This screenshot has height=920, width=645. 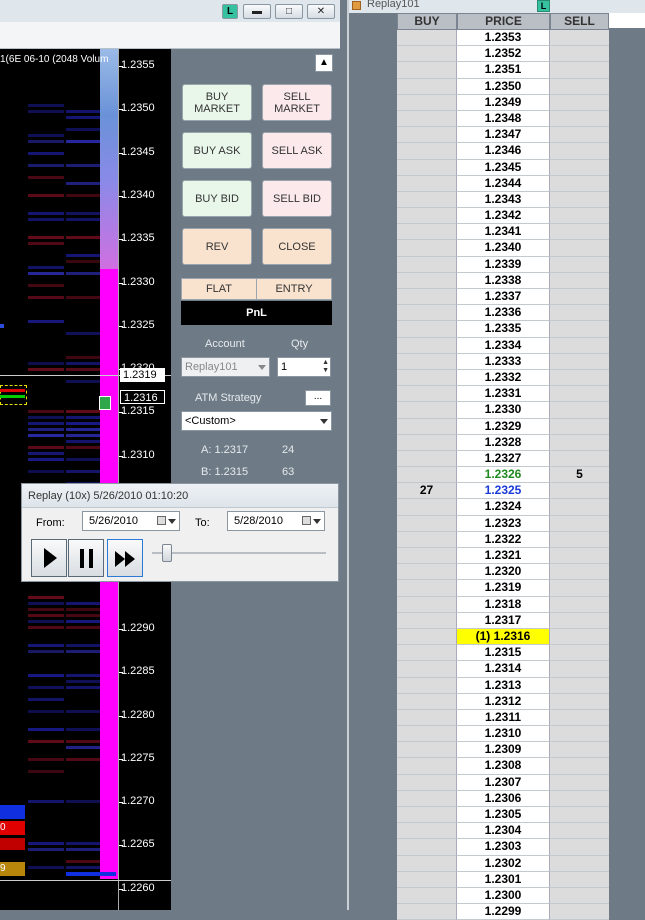 I want to click on price-cell: 1.2345, so click(x=503, y=167).